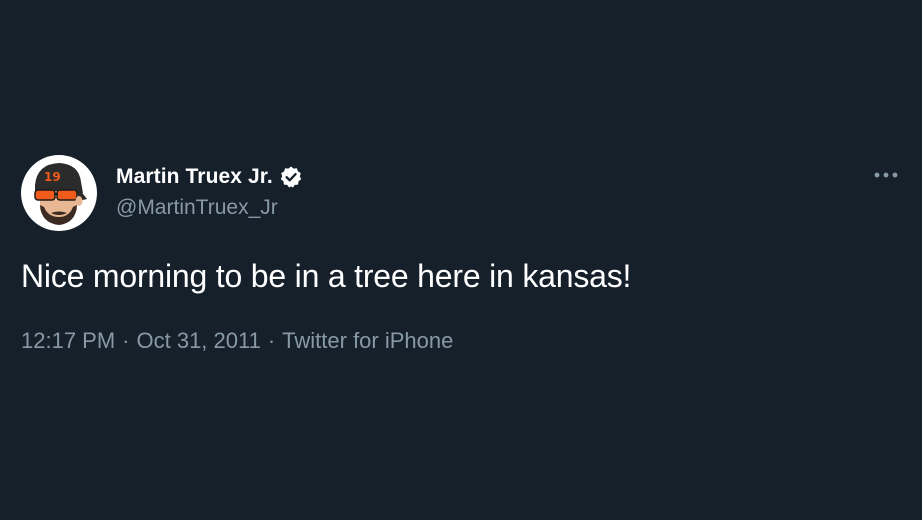 The height and width of the screenshot is (520, 922). What do you see at coordinates (52, 177) in the screenshot?
I see `avatar-cap-number: 19` at bounding box center [52, 177].